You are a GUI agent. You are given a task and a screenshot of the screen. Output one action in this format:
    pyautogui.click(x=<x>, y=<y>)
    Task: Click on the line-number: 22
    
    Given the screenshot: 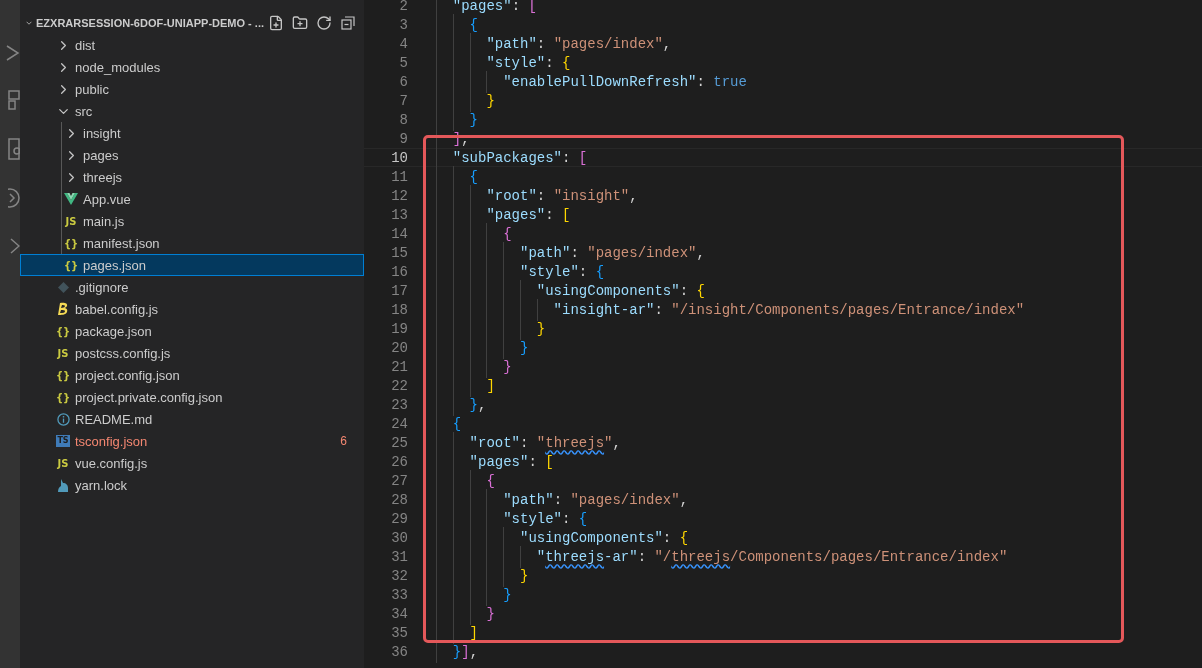 What is the action you would take?
    pyautogui.click(x=399, y=385)
    